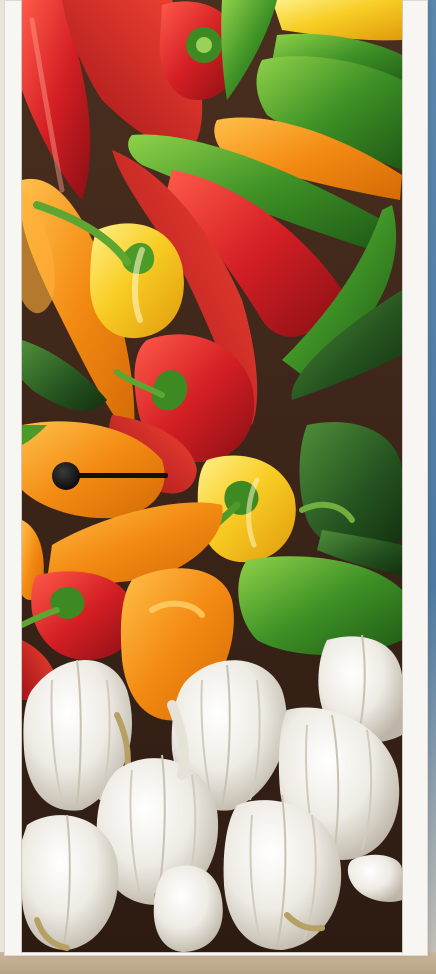 This screenshot has width=436, height=974. What do you see at coordinates (432, 487) in the screenshot?
I see `blue-wall` at bounding box center [432, 487].